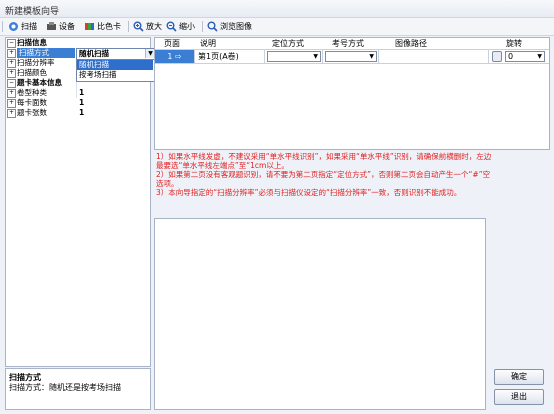  Describe the element at coordinates (22, 26) in the screenshot. I see `scan-button: 扫描` at that location.